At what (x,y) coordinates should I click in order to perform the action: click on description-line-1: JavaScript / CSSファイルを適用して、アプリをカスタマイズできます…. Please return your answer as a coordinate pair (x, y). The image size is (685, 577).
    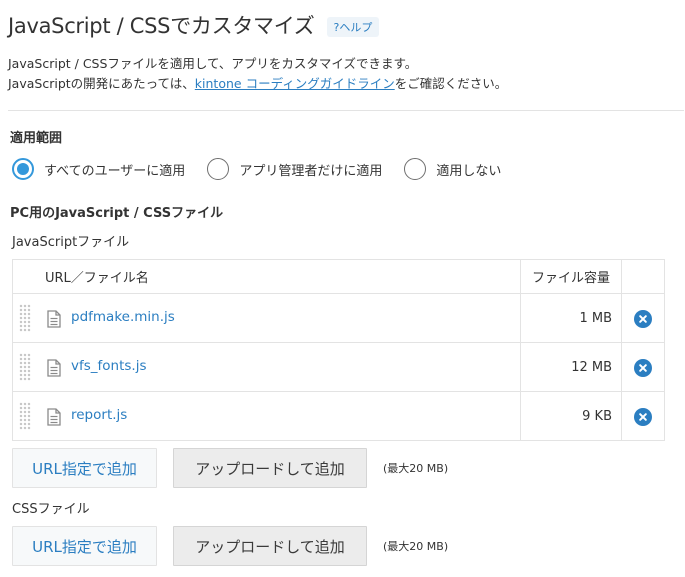
    Looking at the image, I should click on (213, 63).